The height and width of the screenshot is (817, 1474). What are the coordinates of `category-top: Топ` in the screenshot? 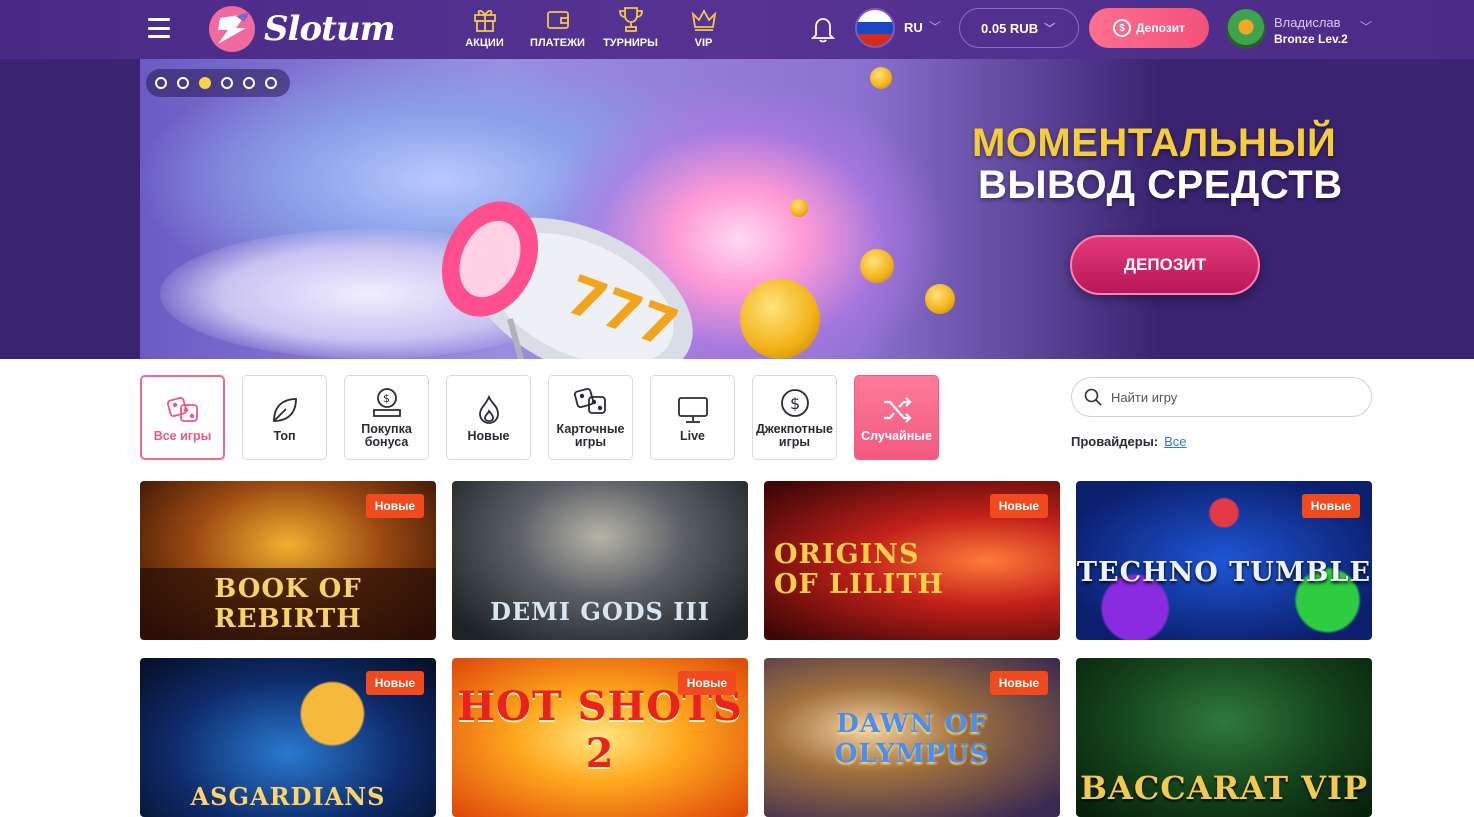 It's located at (284, 417).